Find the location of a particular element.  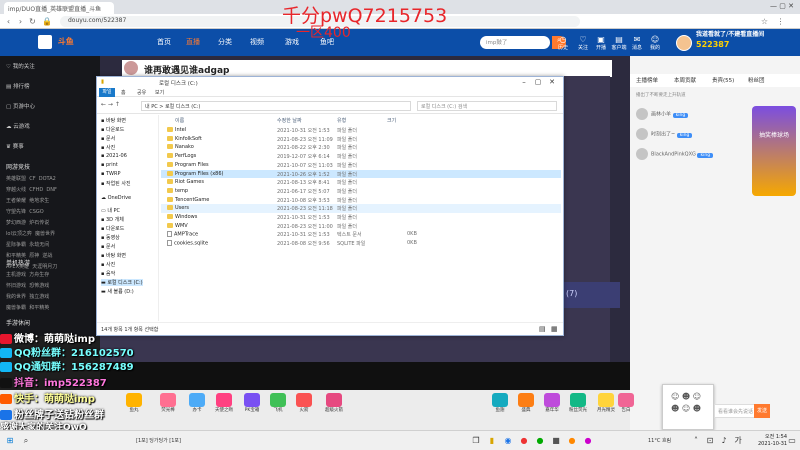

view-details-icon: ▤ is located at coordinates (542, 329).